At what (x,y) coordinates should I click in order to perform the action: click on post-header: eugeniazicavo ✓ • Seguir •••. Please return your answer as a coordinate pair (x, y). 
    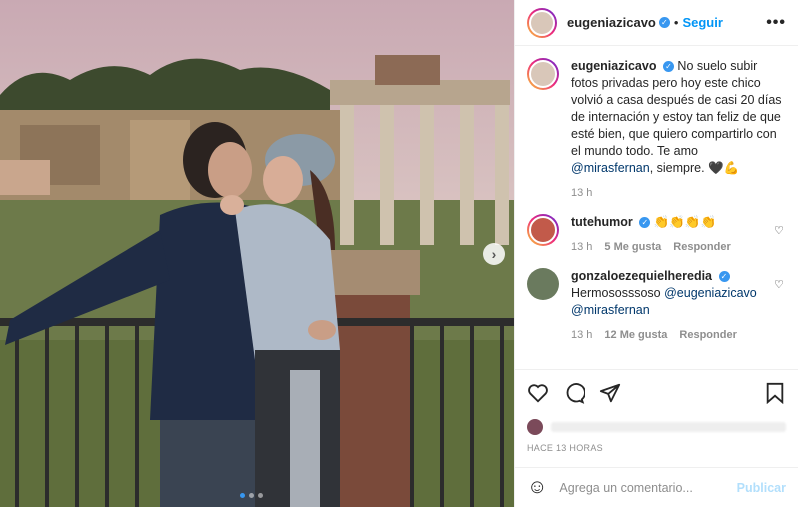
    Looking at the image, I should click on (656, 23).